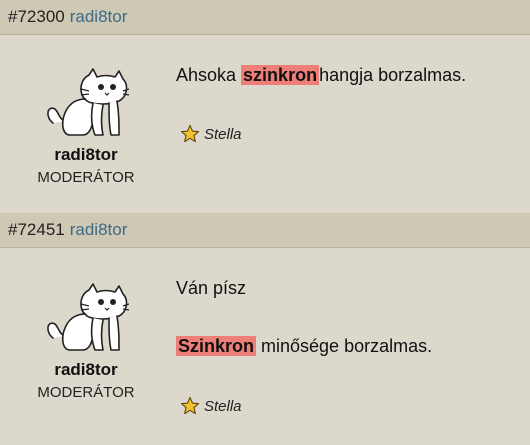 The height and width of the screenshot is (445, 530). I want to click on text-segment: Ahsoka, so click(209, 75).